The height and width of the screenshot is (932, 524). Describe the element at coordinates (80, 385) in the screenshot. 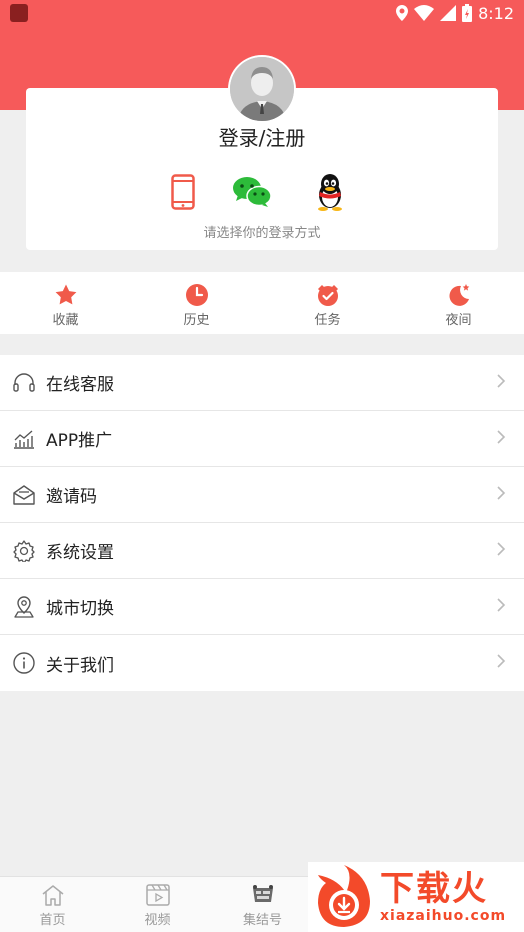

I see `menu-item-label: 在线客服` at that location.